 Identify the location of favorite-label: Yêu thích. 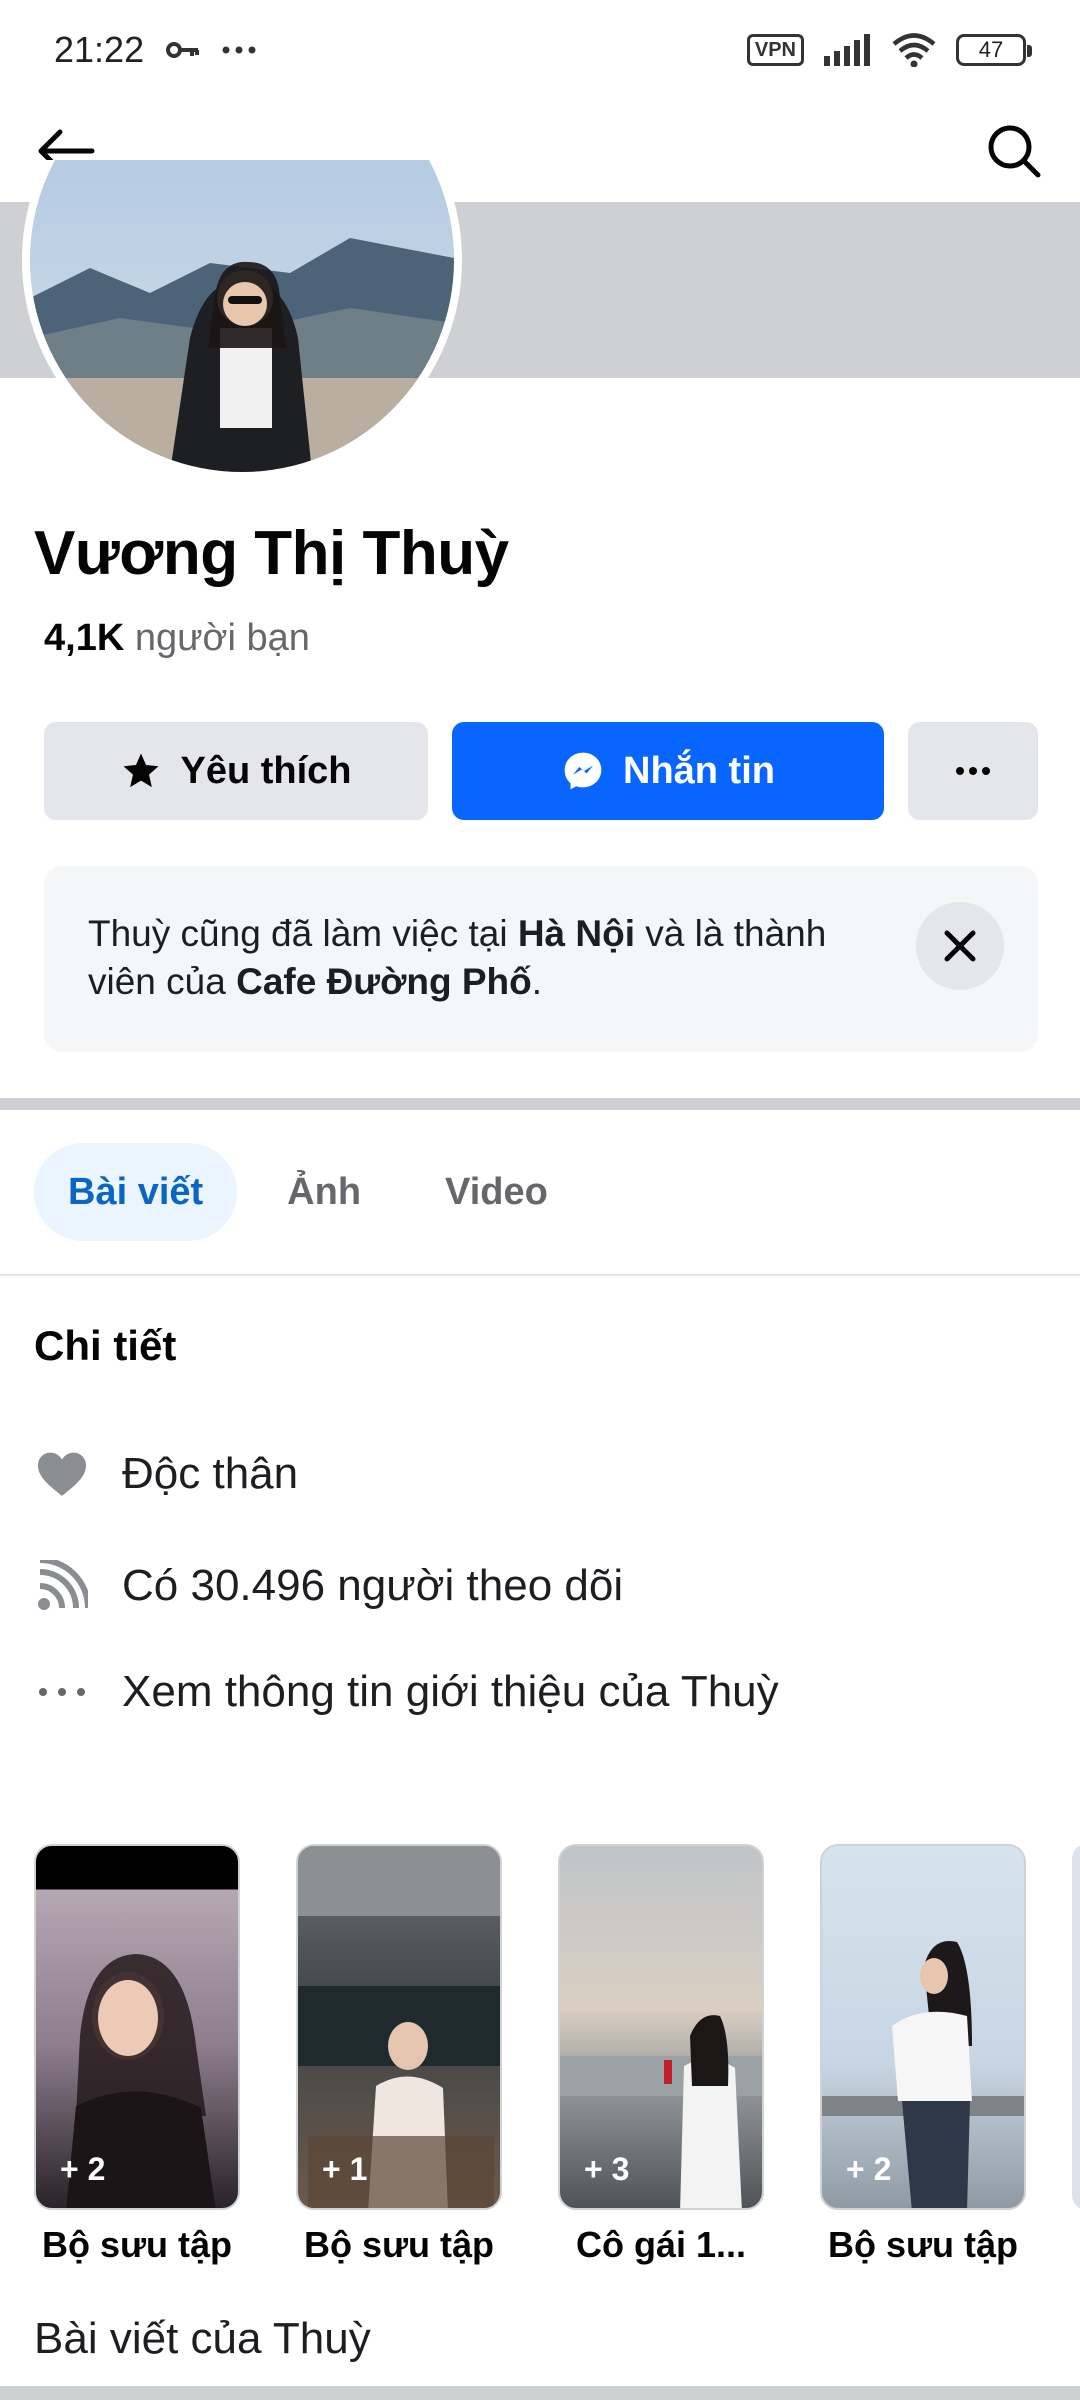
(266, 770).